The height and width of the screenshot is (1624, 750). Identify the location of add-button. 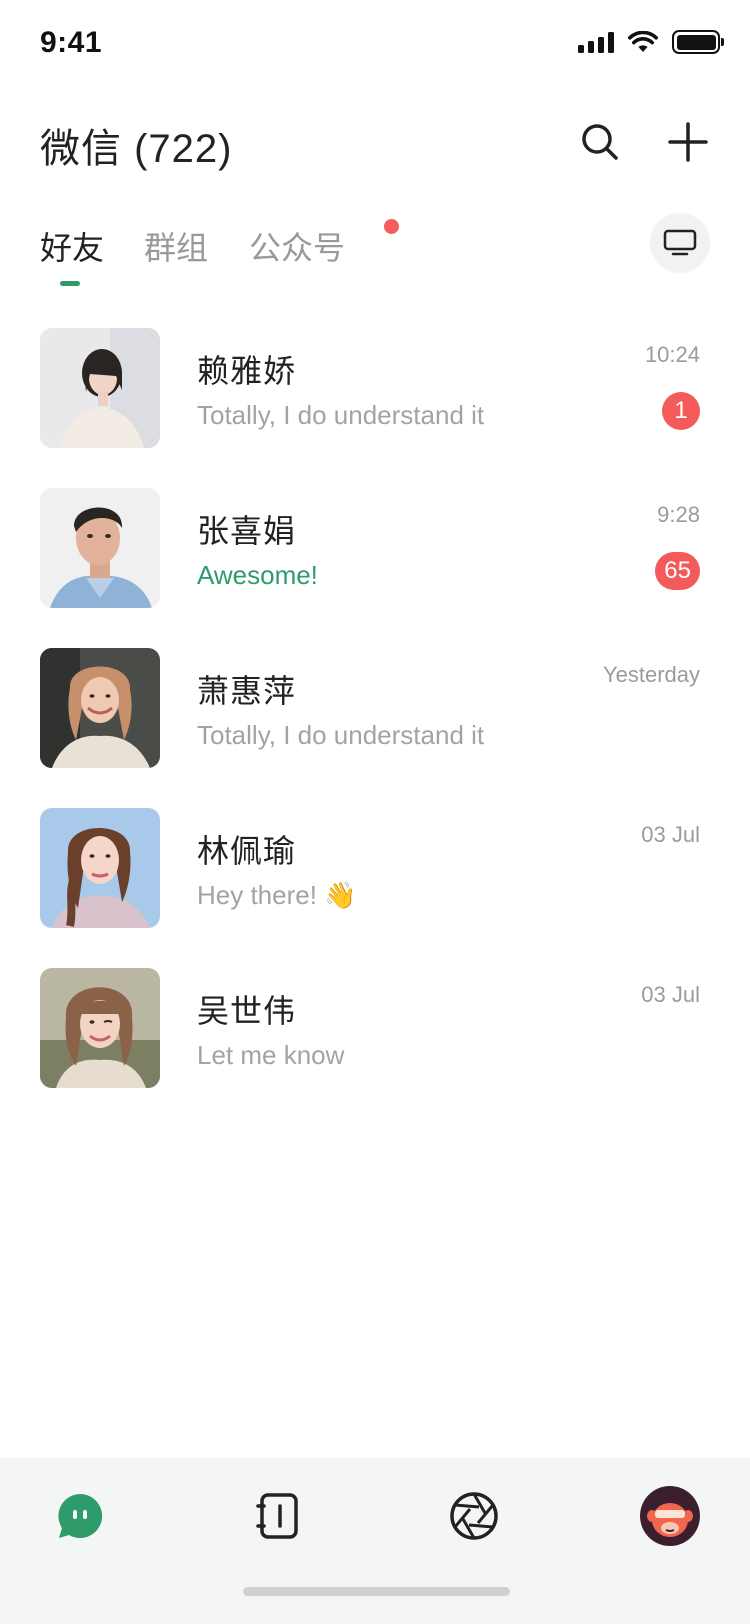
(688, 142).